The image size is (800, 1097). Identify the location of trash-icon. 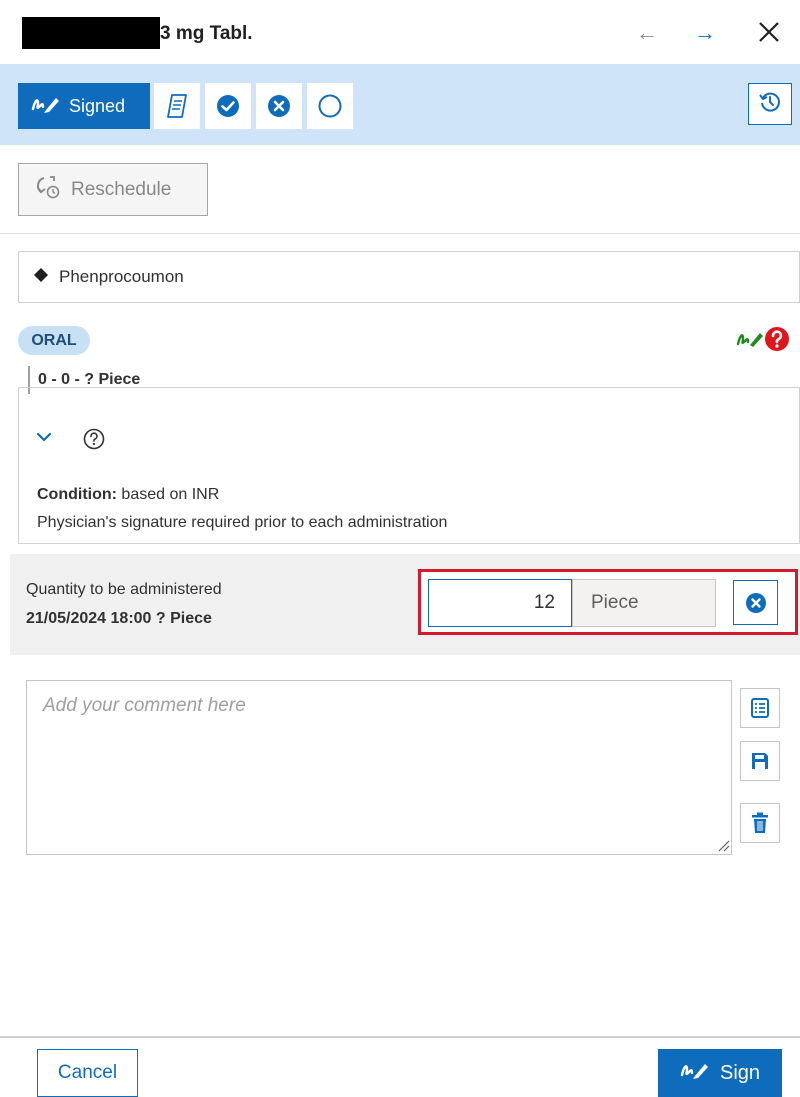
(760, 822).